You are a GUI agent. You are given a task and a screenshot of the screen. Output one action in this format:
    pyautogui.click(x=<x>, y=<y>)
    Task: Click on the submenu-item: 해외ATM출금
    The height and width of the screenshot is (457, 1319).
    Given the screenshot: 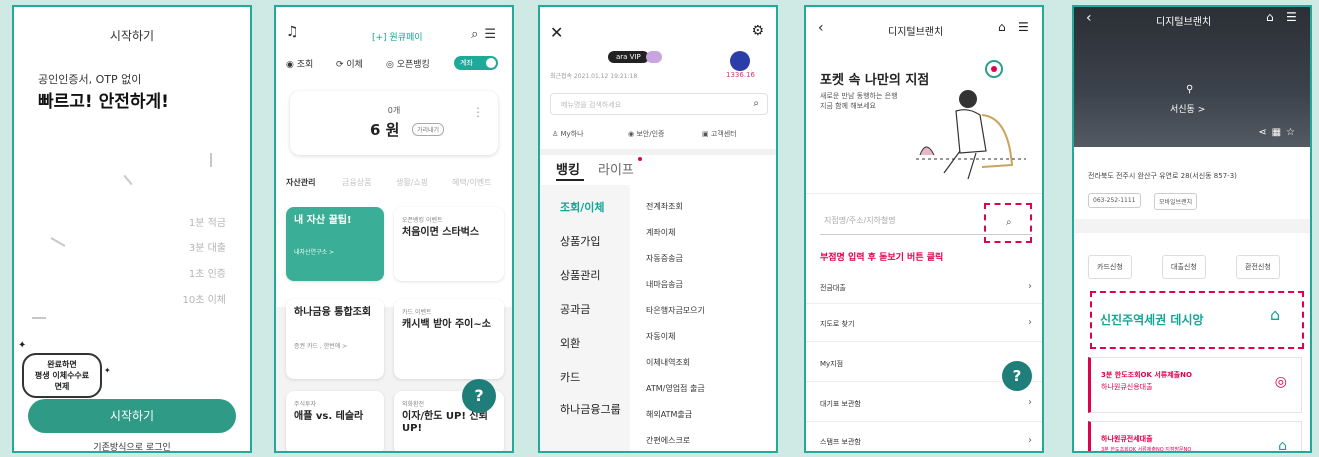 What is the action you would take?
    pyautogui.click(x=669, y=414)
    